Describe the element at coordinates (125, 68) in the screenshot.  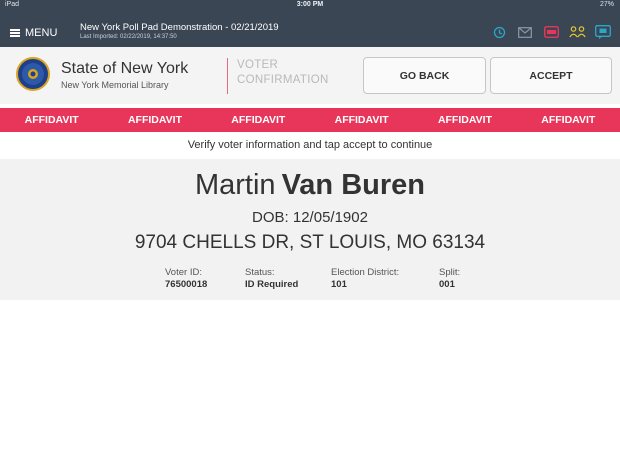
I see `org-name: State of New York` at that location.